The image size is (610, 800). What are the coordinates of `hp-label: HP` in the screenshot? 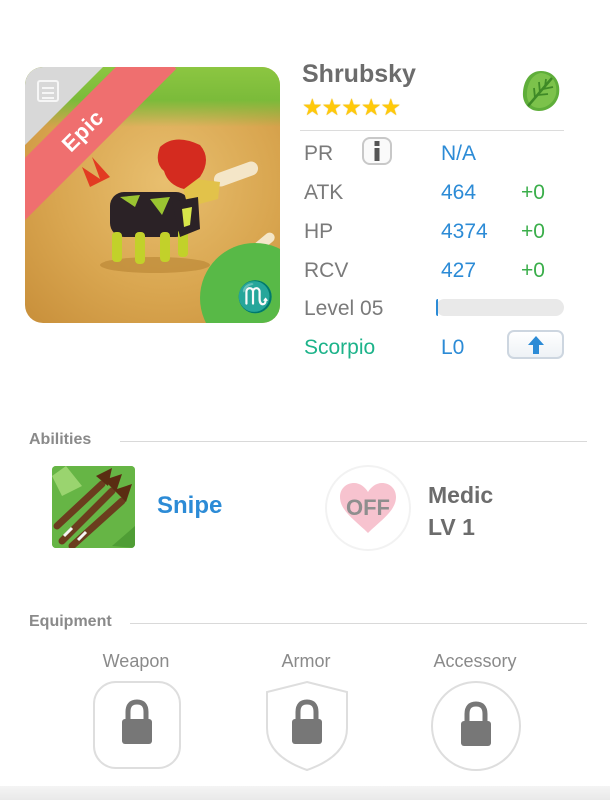 It's located at (319, 231).